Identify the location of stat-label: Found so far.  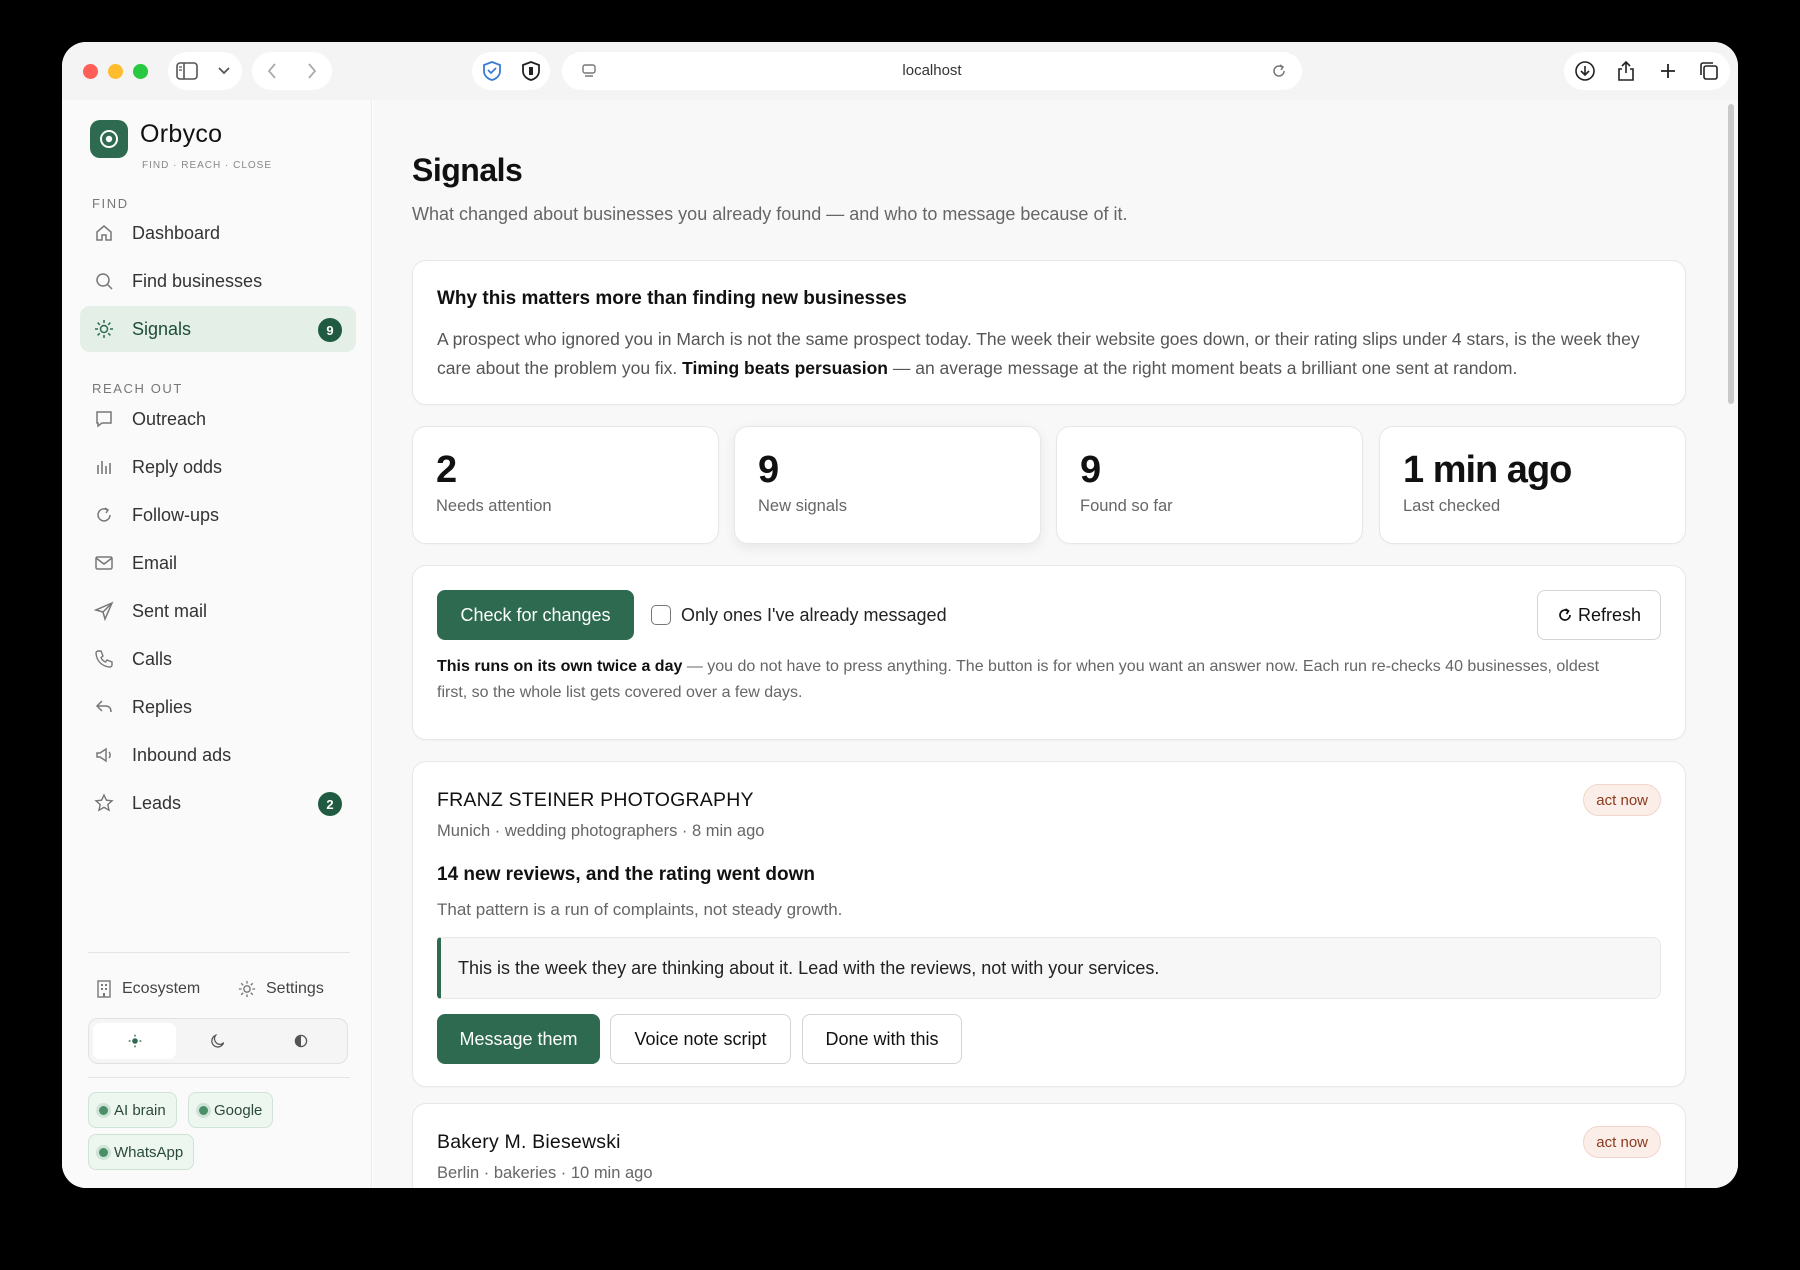
(1126, 506).